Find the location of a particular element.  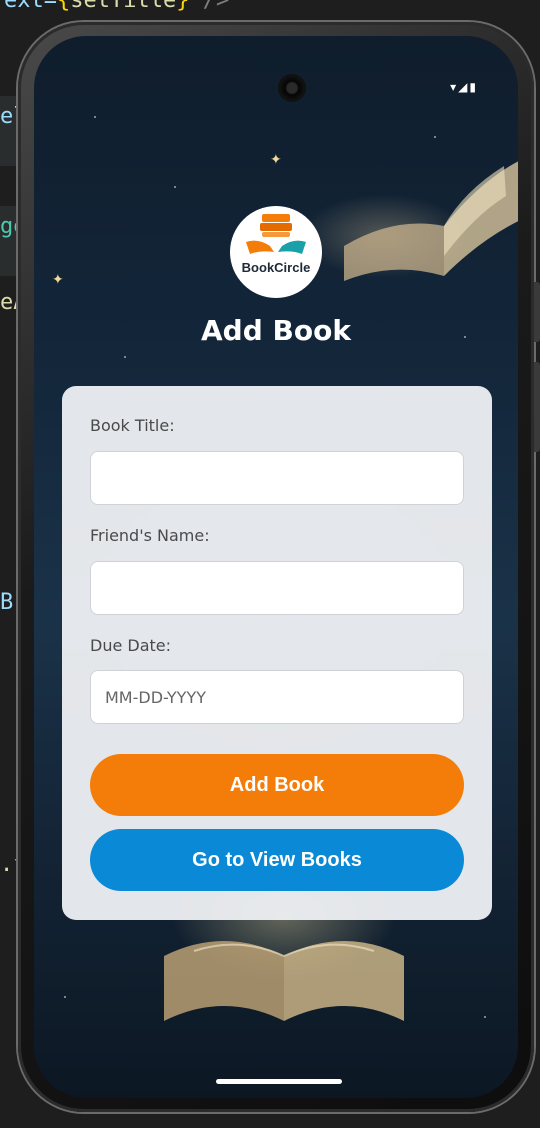

book-title-label: Book Title: is located at coordinates (132, 425).